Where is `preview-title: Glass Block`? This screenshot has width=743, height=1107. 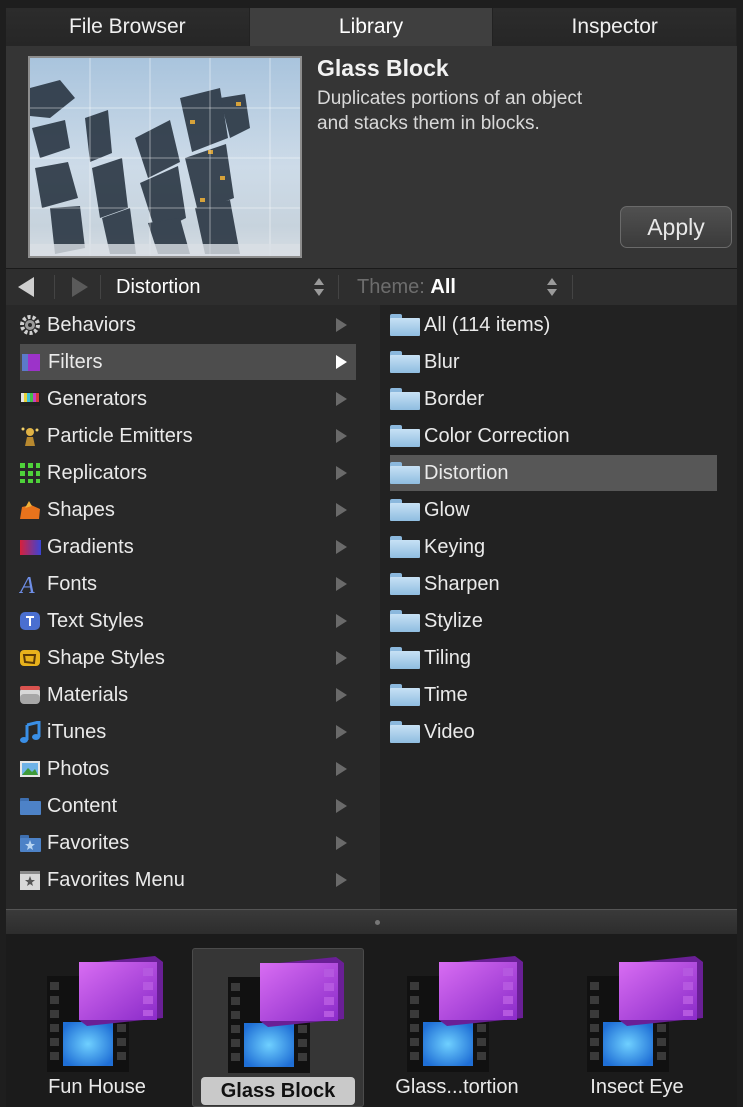 preview-title: Glass Block is located at coordinates (383, 68).